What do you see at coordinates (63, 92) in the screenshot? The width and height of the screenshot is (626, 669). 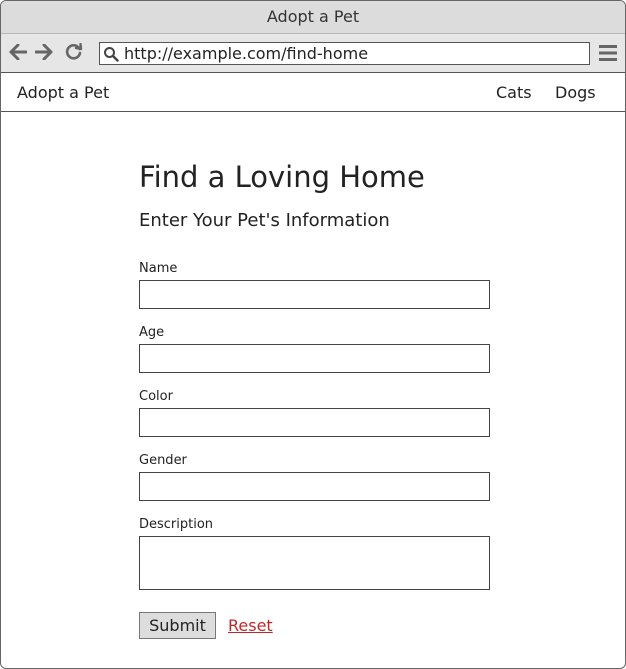 I see `site-brand-link: Adopt a Pet` at bounding box center [63, 92].